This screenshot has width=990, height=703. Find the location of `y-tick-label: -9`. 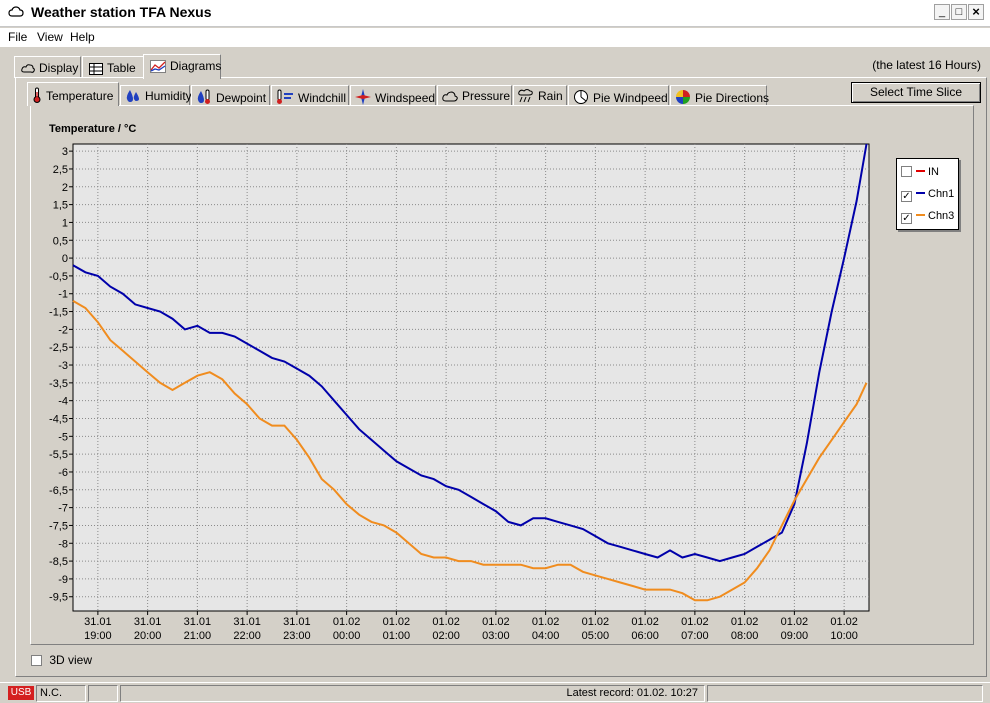

y-tick-label: -9 is located at coordinates (63, 580).